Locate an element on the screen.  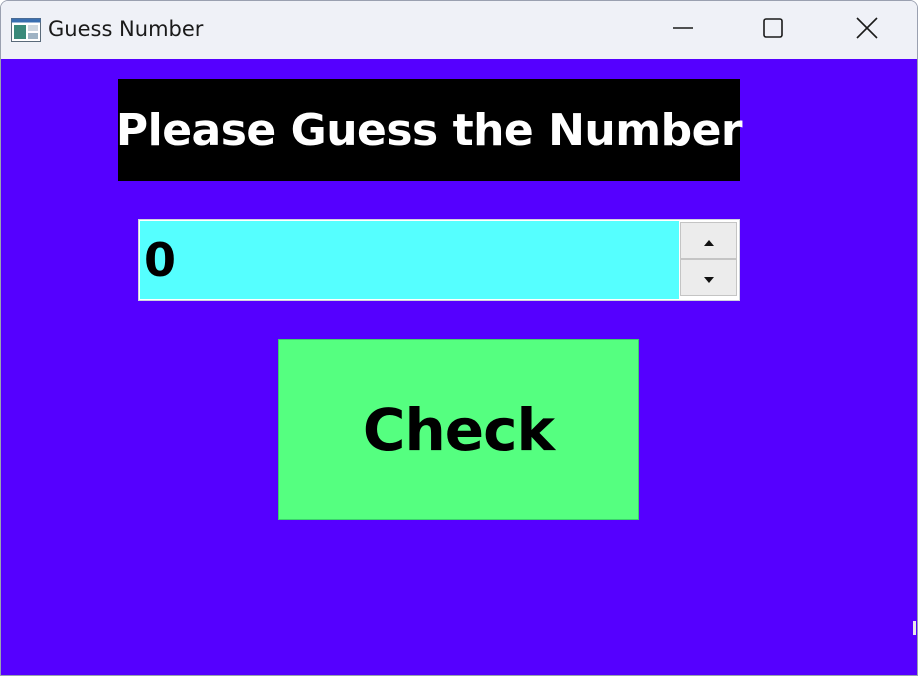
check-button-label: Check is located at coordinates (458, 429).